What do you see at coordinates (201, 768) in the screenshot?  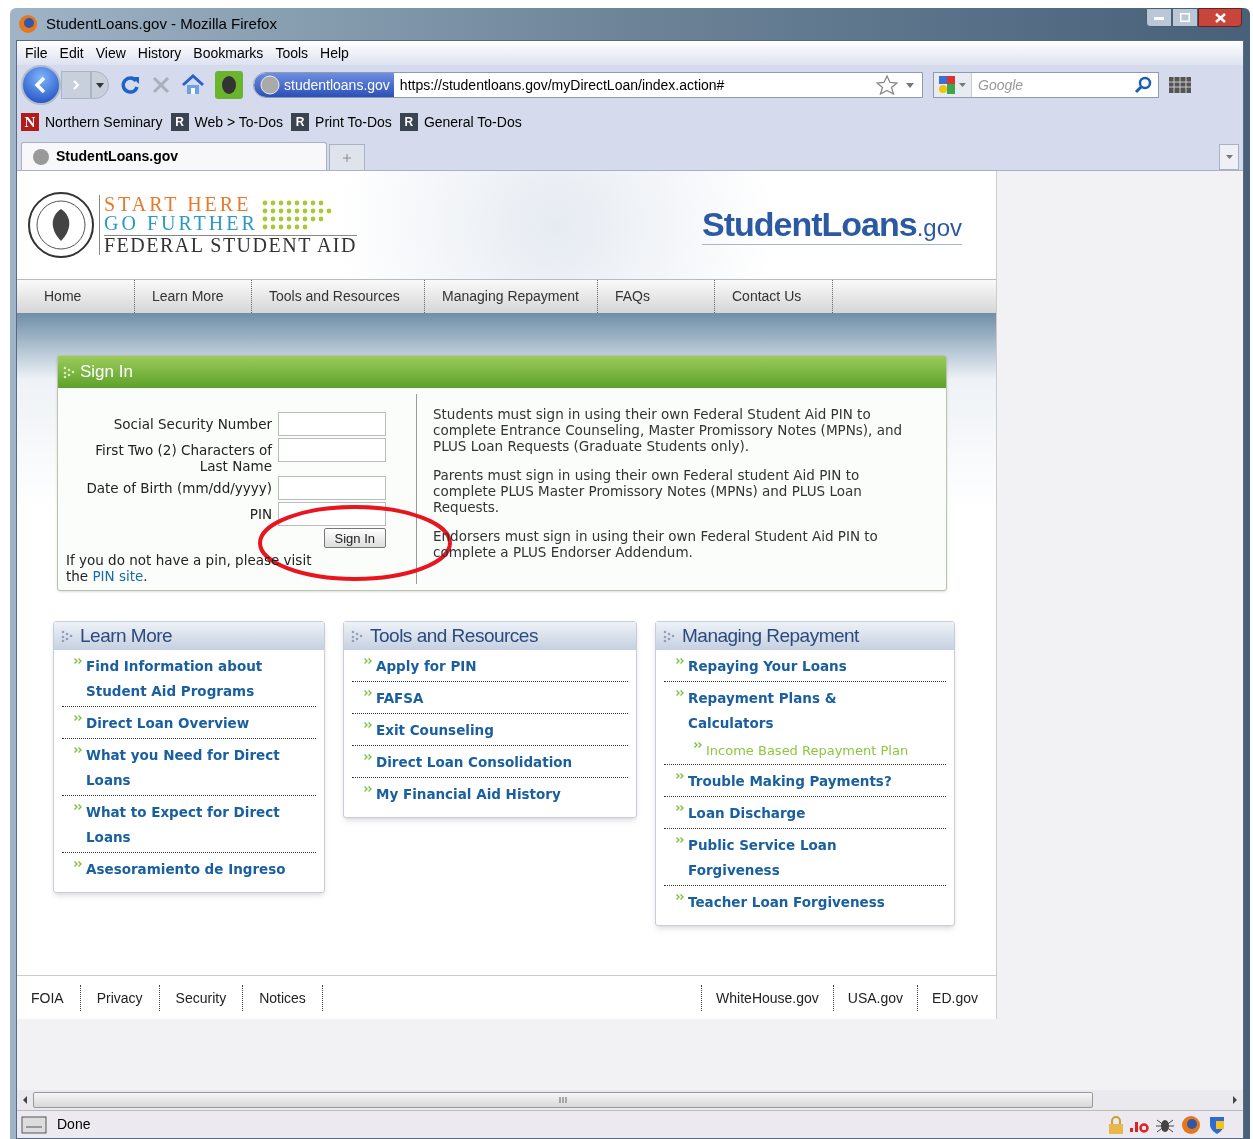 I see `panel-link: What you Need for Direct Loans` at bounding box center [201, 768].